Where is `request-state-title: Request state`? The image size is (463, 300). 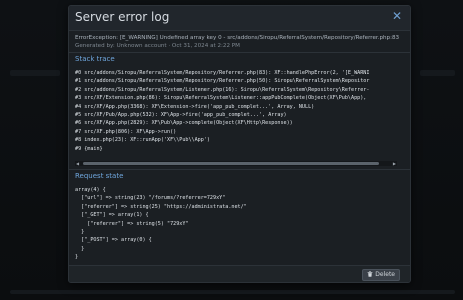
request-state-title: Request state is located at coordinates (99, 176).